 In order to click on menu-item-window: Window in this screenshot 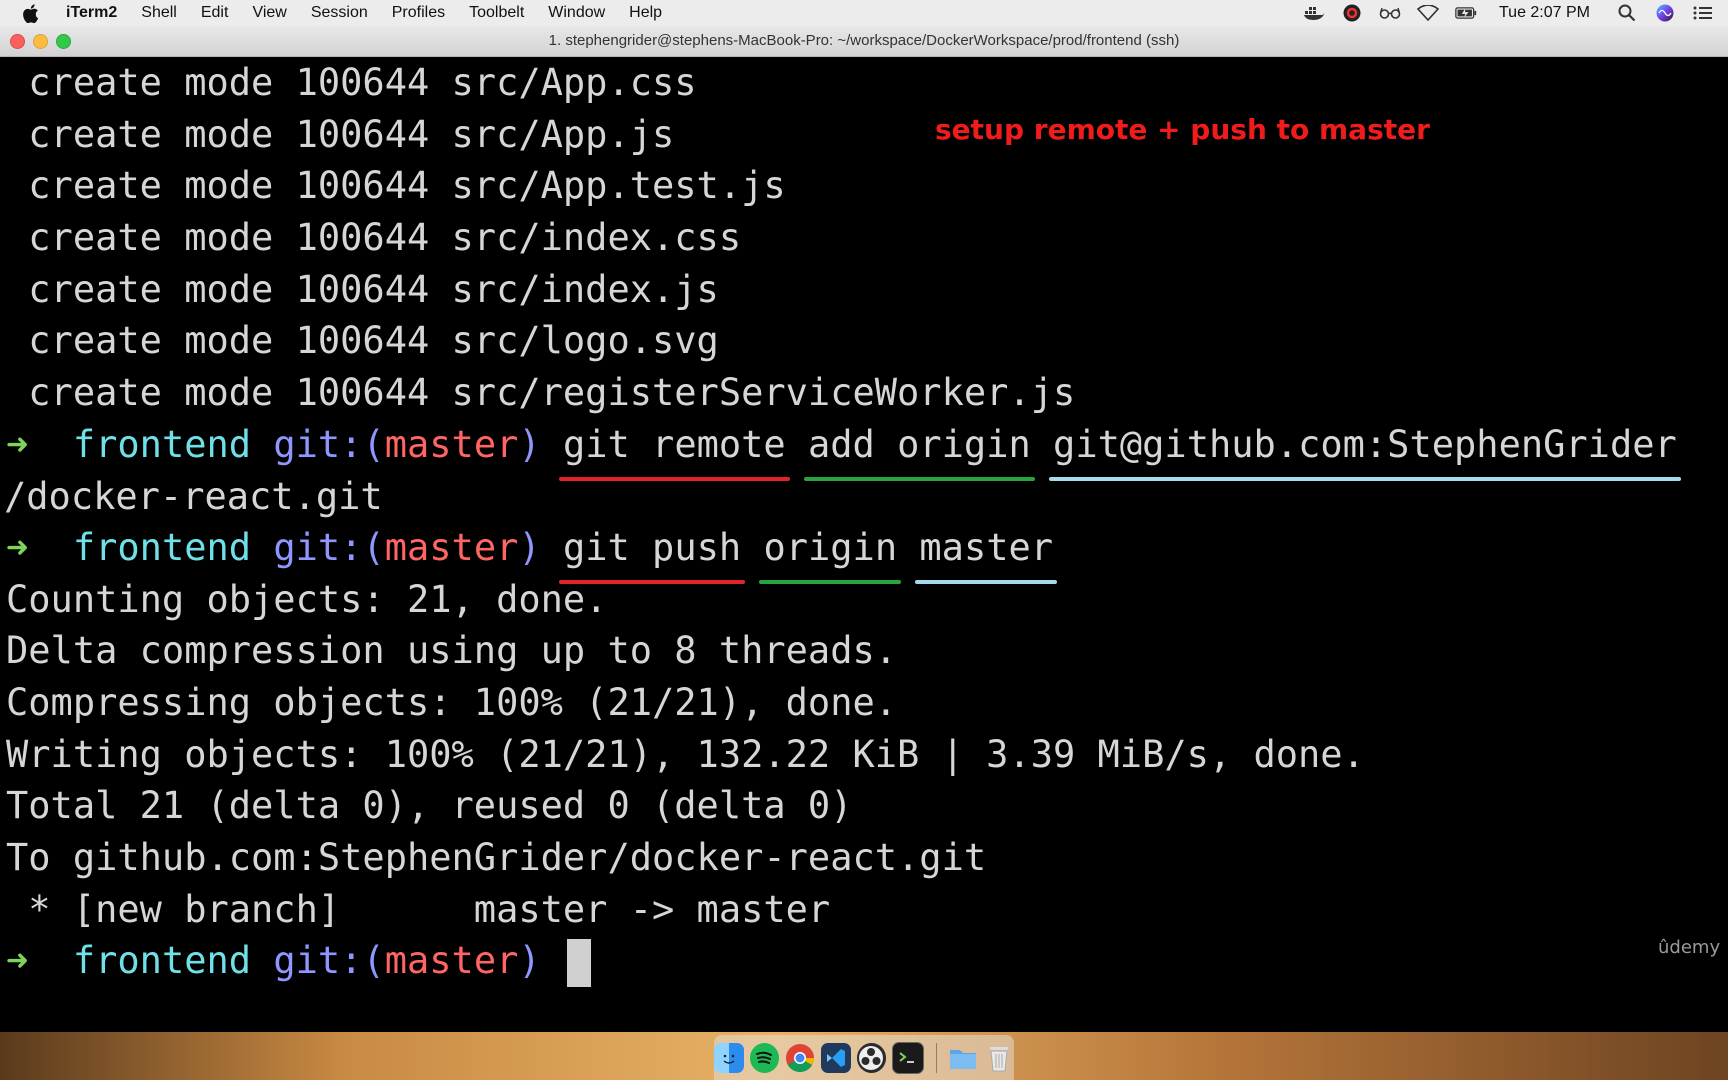, I will do `click(576, 13)`.